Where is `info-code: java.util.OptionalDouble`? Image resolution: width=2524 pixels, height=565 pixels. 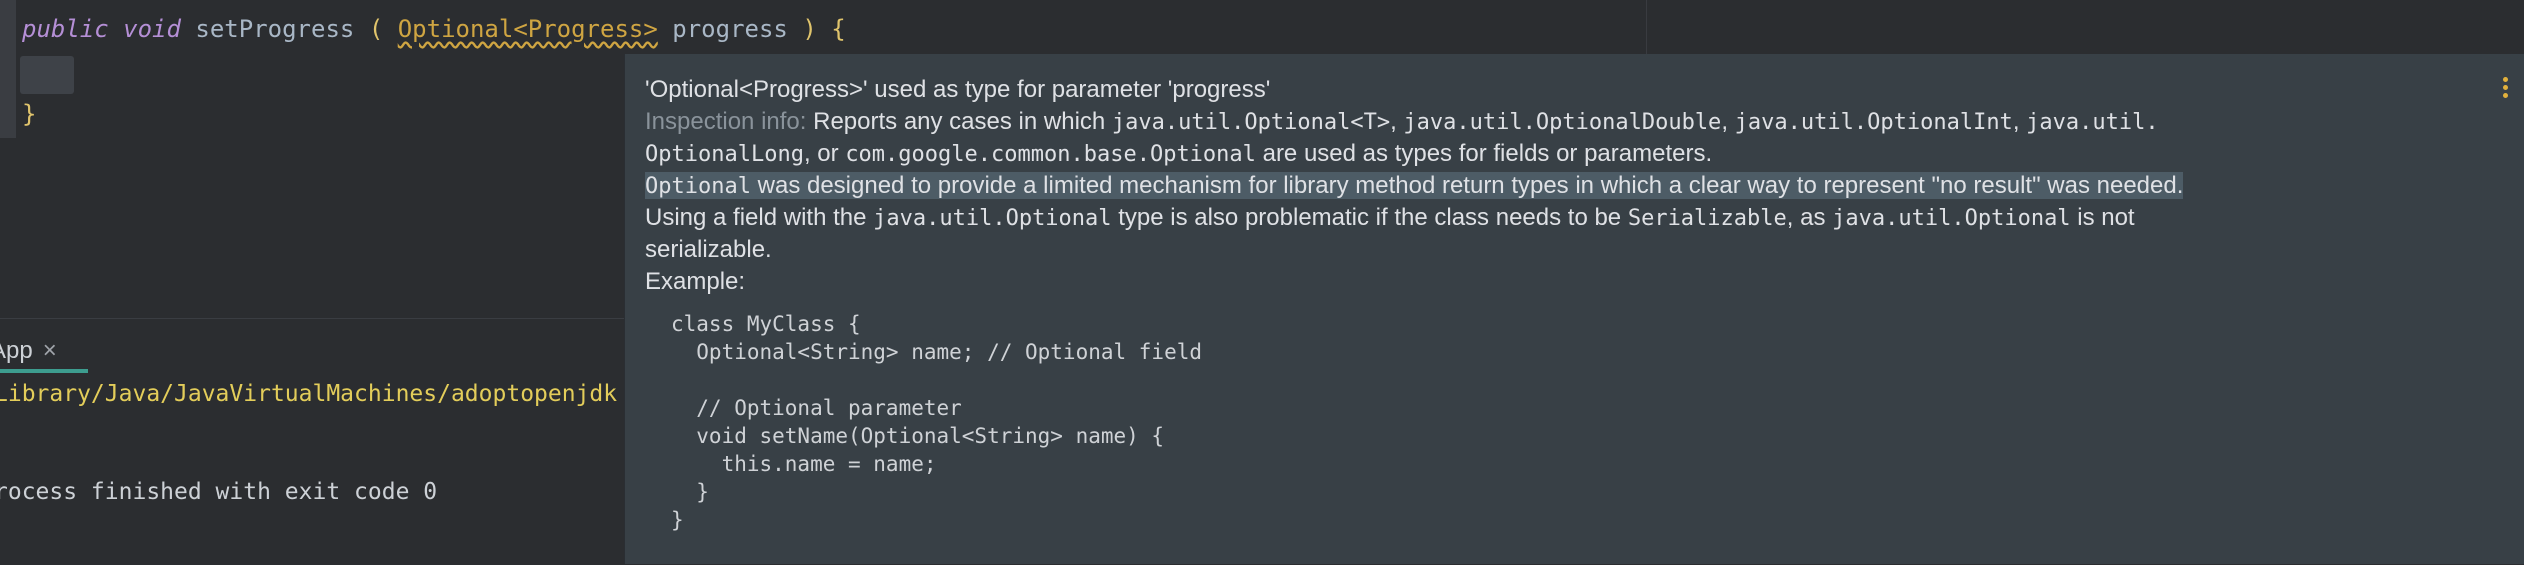 info-code: java.util.OptionalDouble is located at coordinates (1562, 122).